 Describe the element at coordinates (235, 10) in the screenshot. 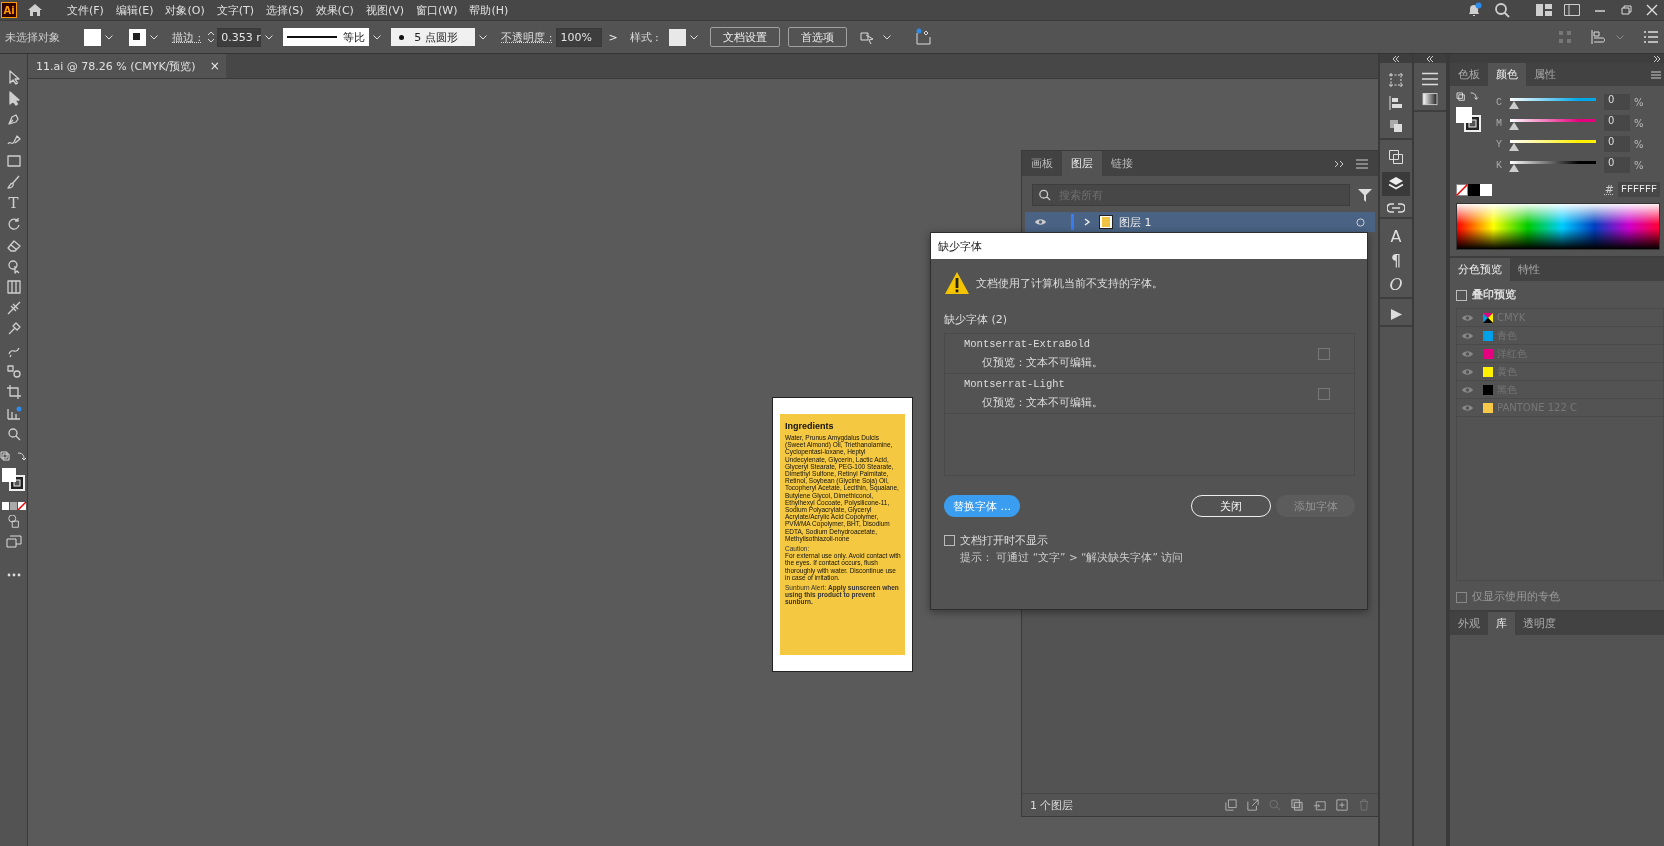

I see `menu-item: 文字(T)` at that location.